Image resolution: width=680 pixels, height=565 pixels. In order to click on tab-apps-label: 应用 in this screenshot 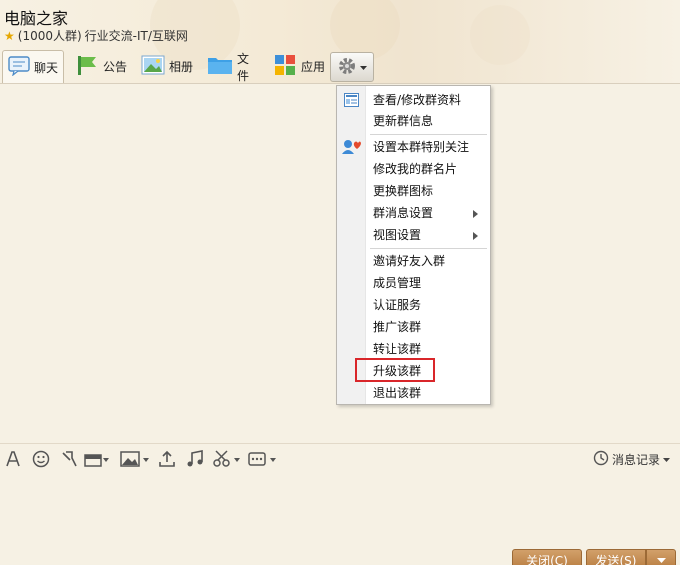, I will do `click(313, 67)`.